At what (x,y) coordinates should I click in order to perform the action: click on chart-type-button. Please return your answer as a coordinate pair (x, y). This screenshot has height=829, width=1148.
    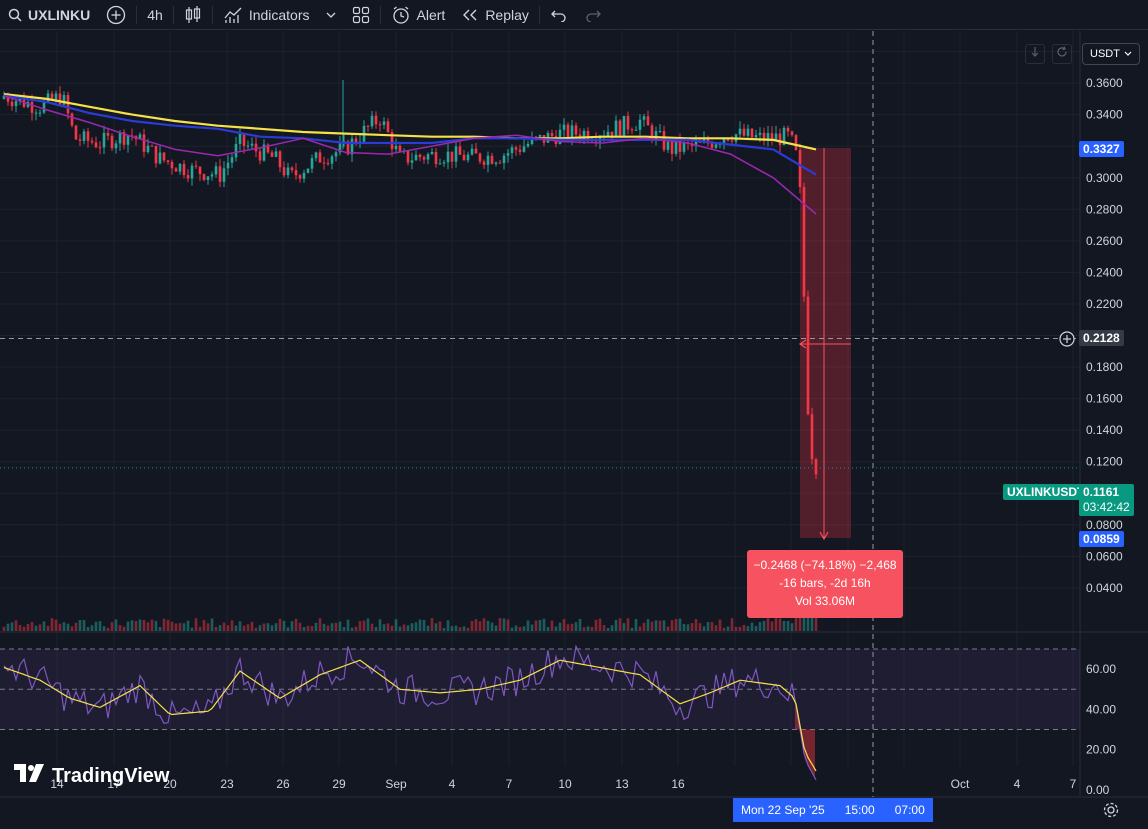
    Looking at the image, I should click on (193, 15).